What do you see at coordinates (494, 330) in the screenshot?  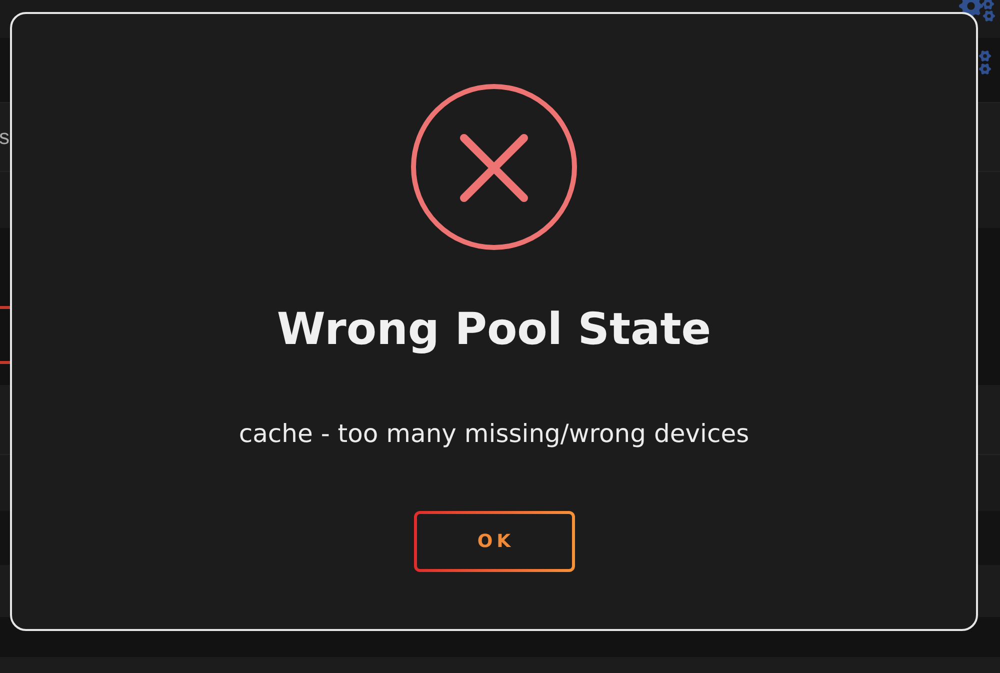 I see `dialog-title: Wrong Pool State` at bounding box center [494, 330].